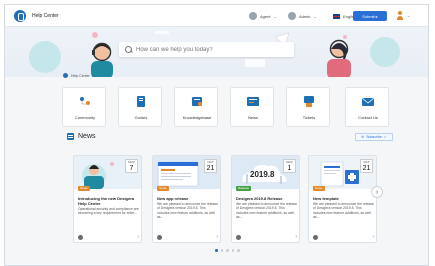 Image resolution: width=435 pixels, height=266 pixels. I want to click on news-card-title: Desigera 2019.8 Release, so click(267, 198).